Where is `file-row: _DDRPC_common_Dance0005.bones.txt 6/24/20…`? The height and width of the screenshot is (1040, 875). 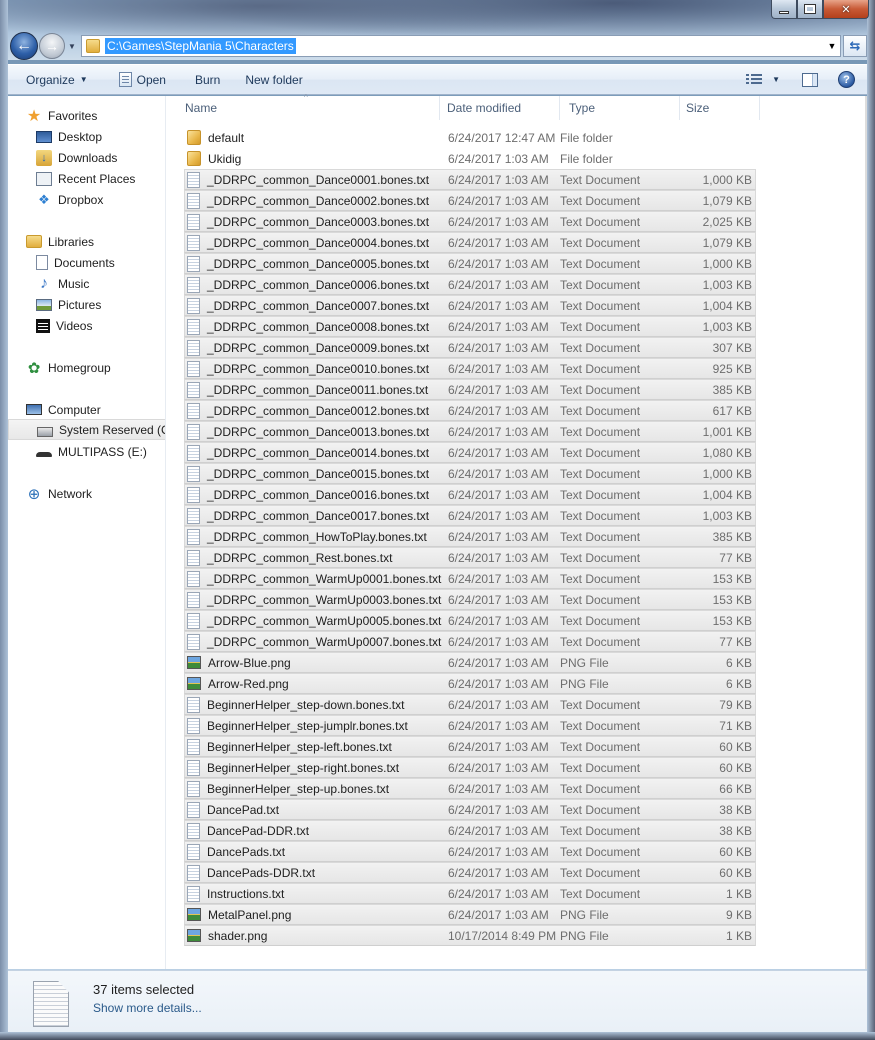 file-row: _DDRPC_common_Dance0005.bones.txt 6/24/20… is located at coordinates (470, 263).